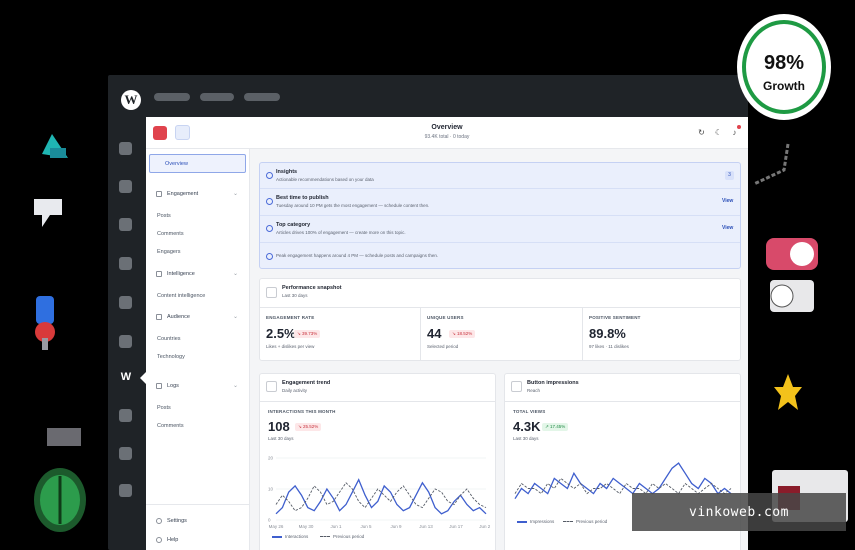 The image size is (855, 550). Describe the element at coordinates (197, 356) in the screenshot. I see `nav-technology: Technology` at that location.